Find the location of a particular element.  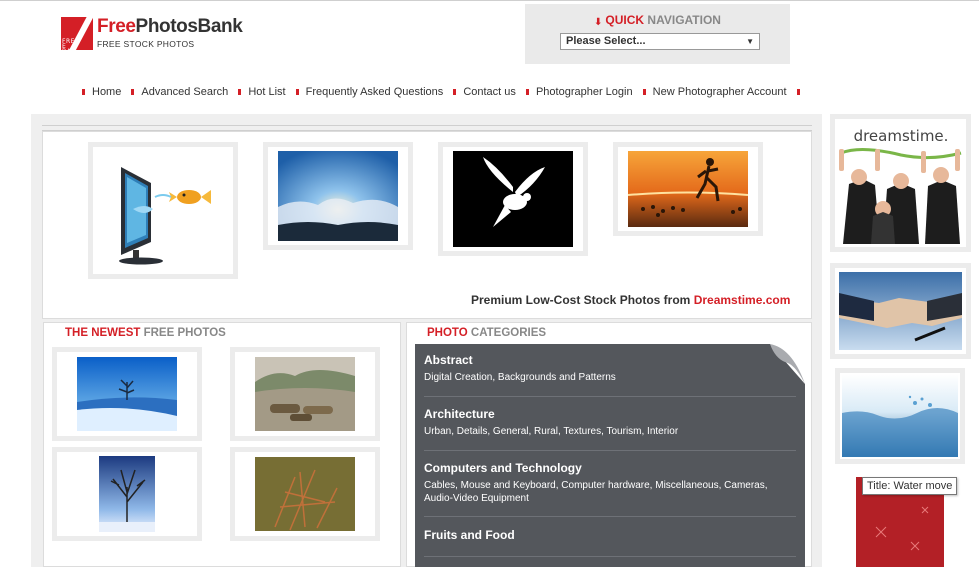

logo-subtitle: FREE STOCK PHOTOS is located at coordinates (146, 44).